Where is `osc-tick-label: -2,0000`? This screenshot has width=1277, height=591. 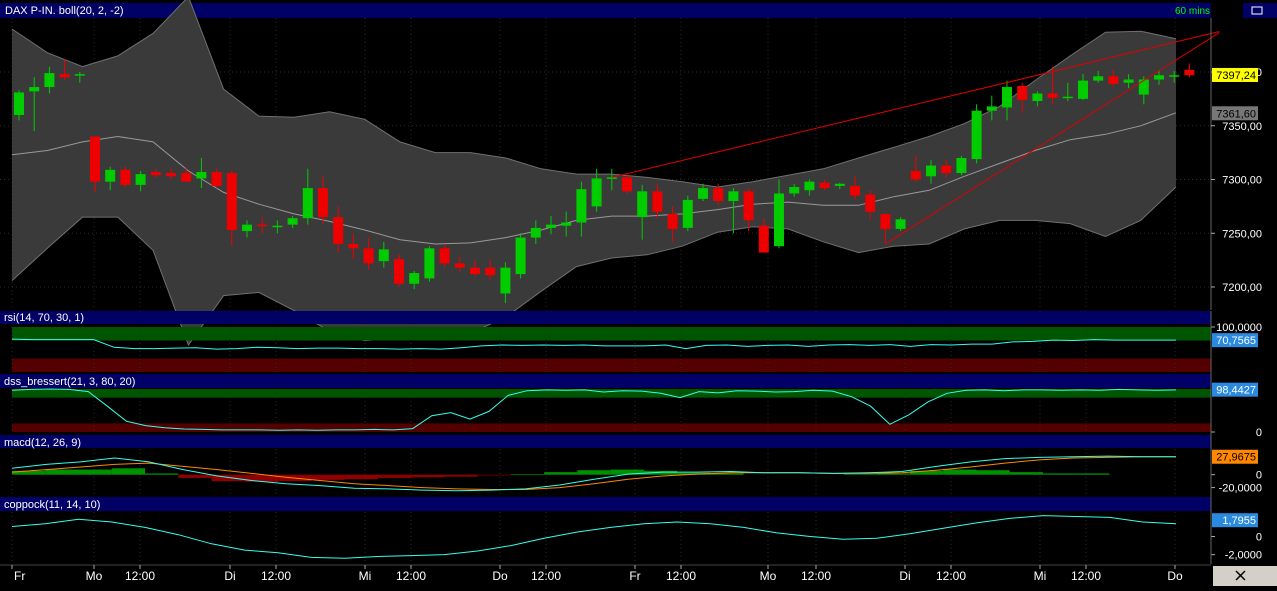 osc-tick-label: -2,0000 is located at coordinates (1243, 556).